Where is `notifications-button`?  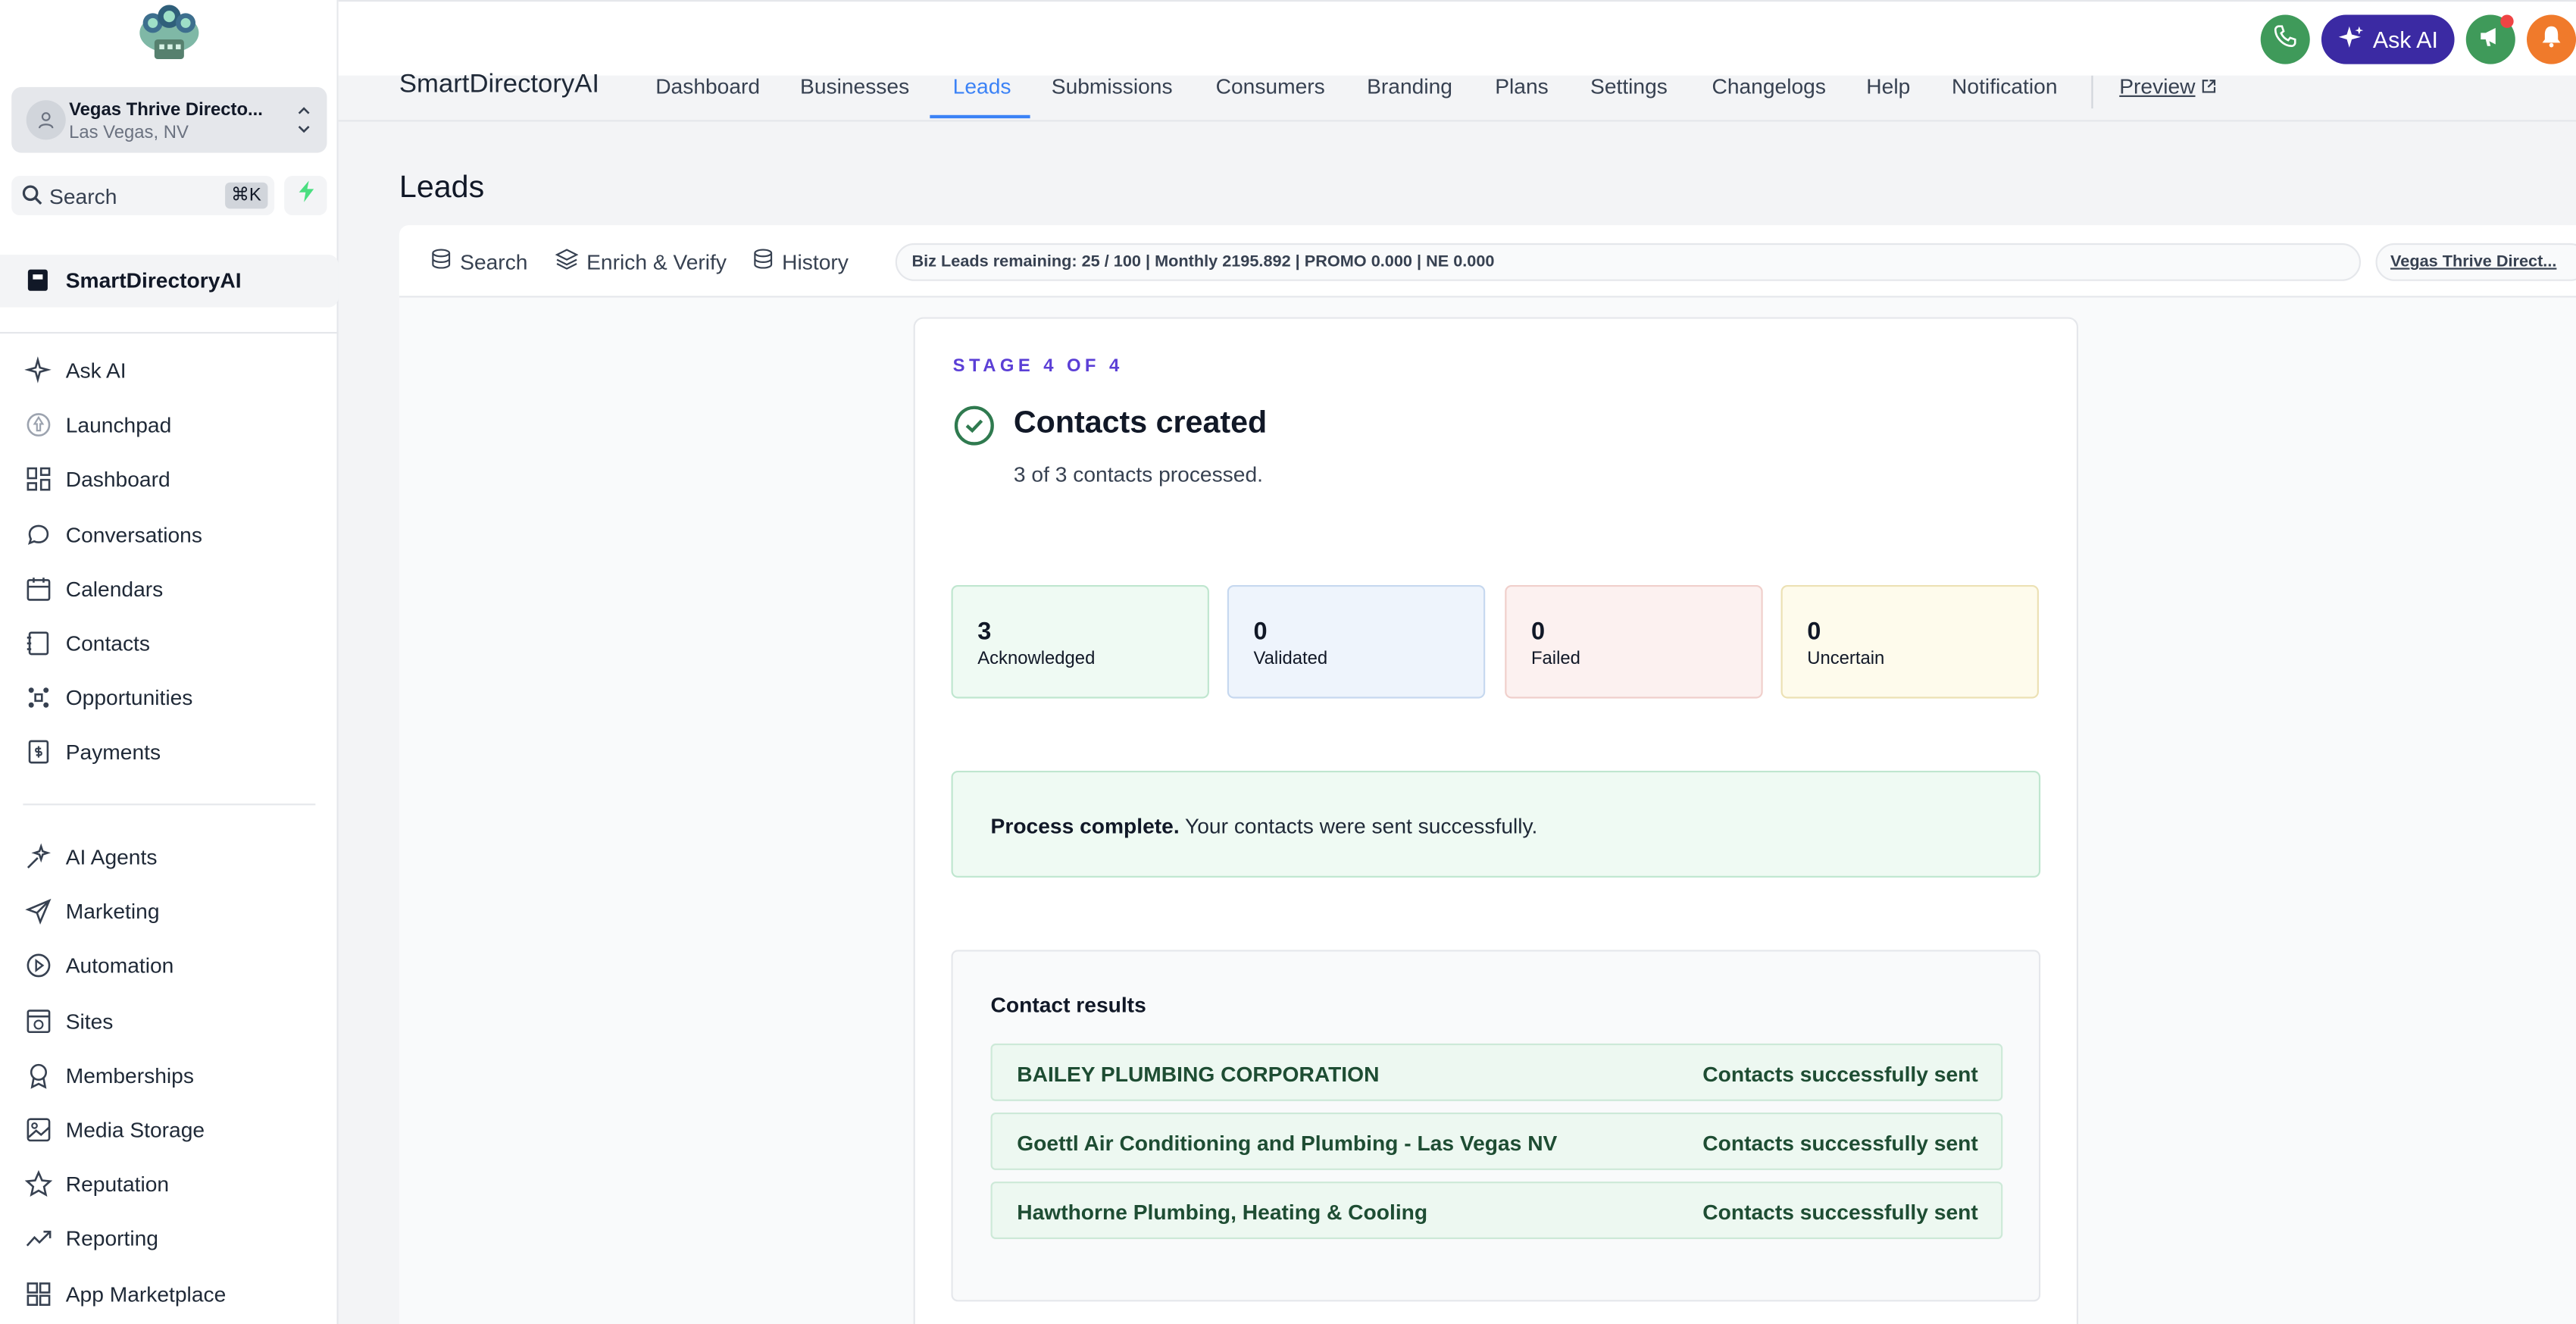
notifications-button is located at coordinates (2551, 39).